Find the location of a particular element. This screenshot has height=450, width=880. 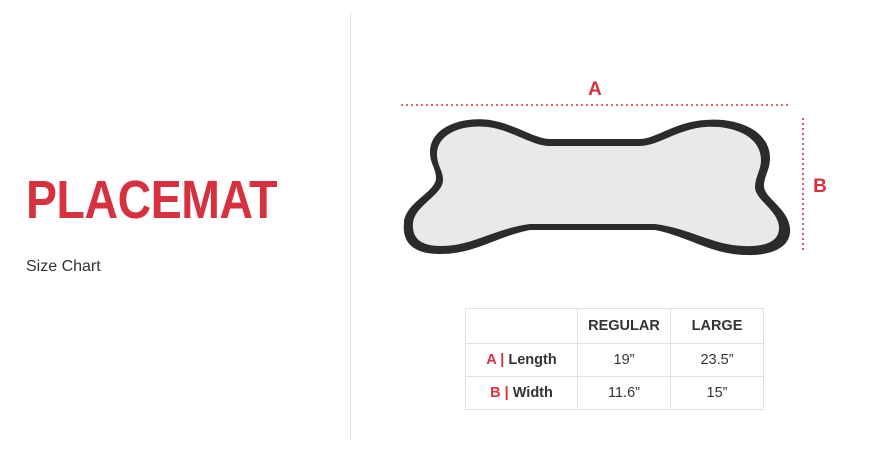

table-header-large: LARGE is located at coordinates (717, 326).